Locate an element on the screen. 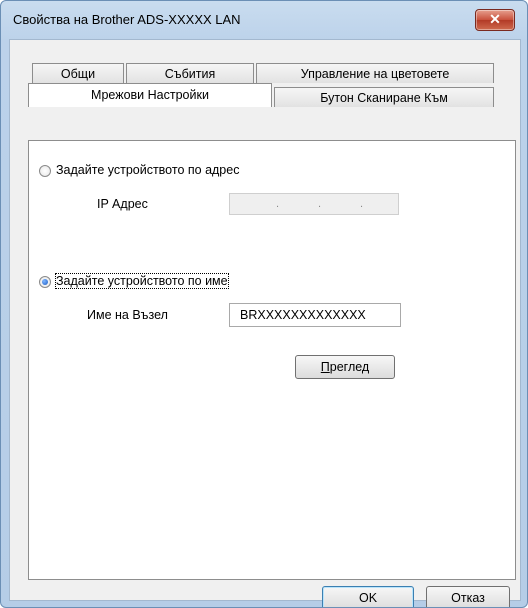  node-name-label: Име на Възел is located at coordinates (127, 315).